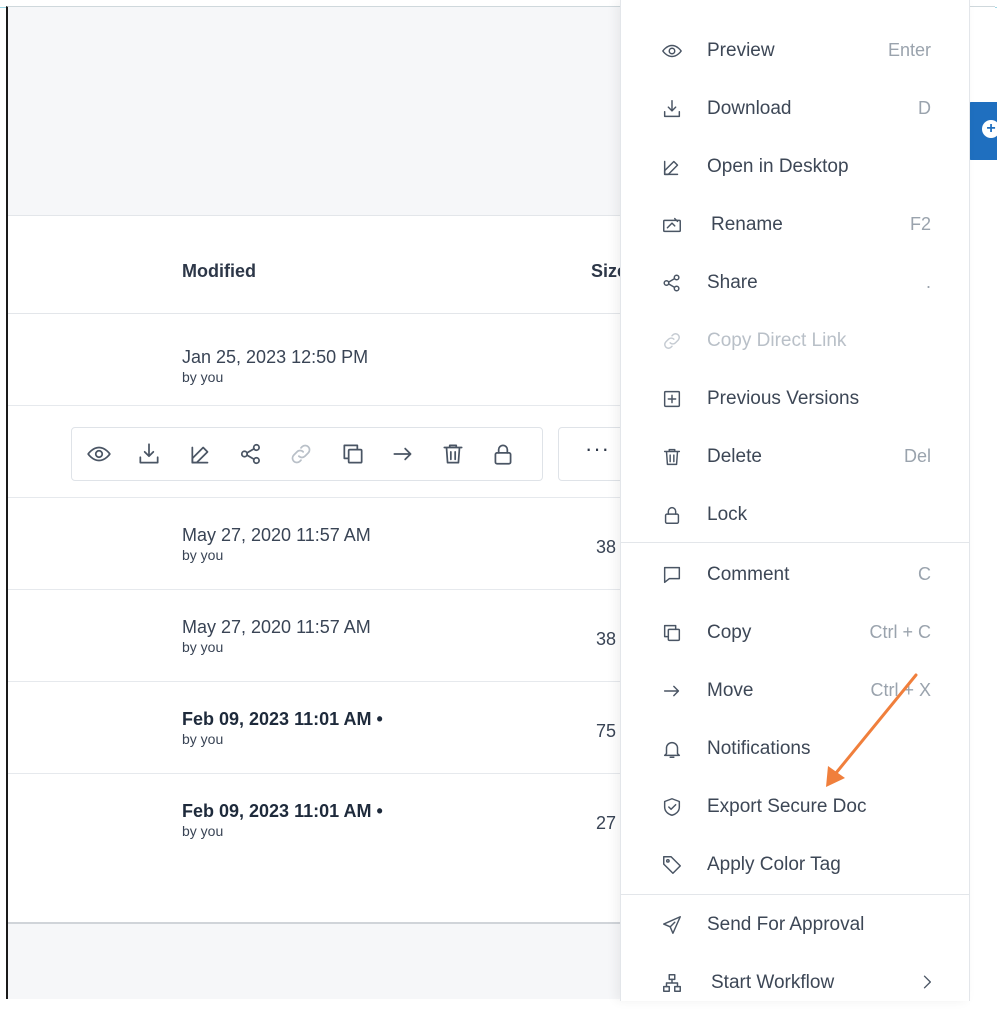  I want to click on row-action-bar, so click(307, 454).